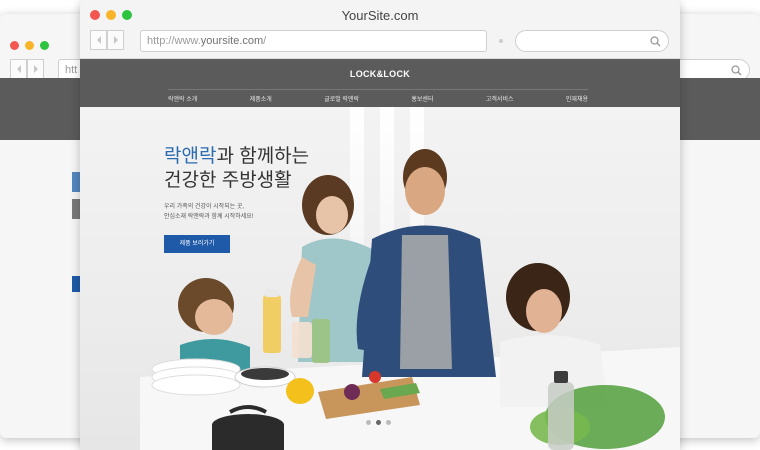  I want to click on site-logo: LOCK&LOCK, so click(380, 74).